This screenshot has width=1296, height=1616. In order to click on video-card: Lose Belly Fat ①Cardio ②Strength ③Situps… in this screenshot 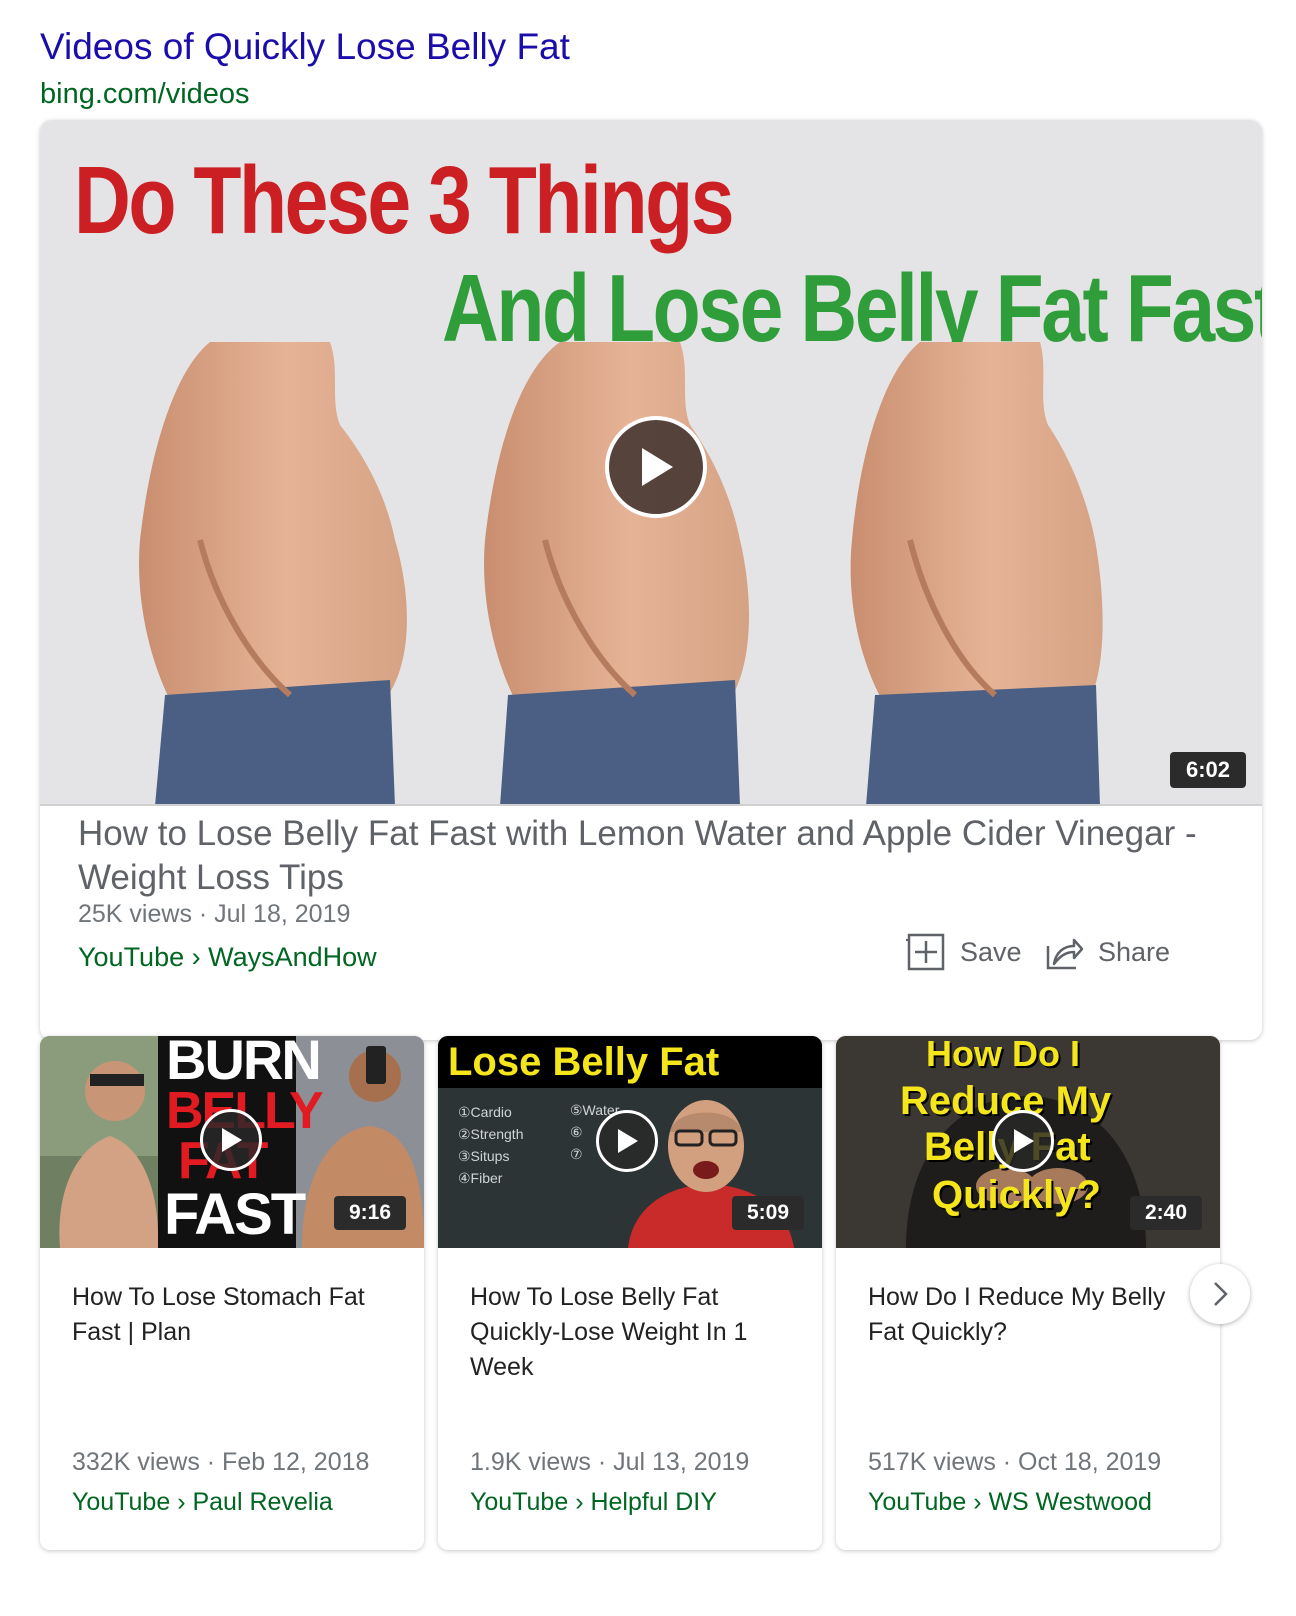, I will do `click(630, 1293)`.